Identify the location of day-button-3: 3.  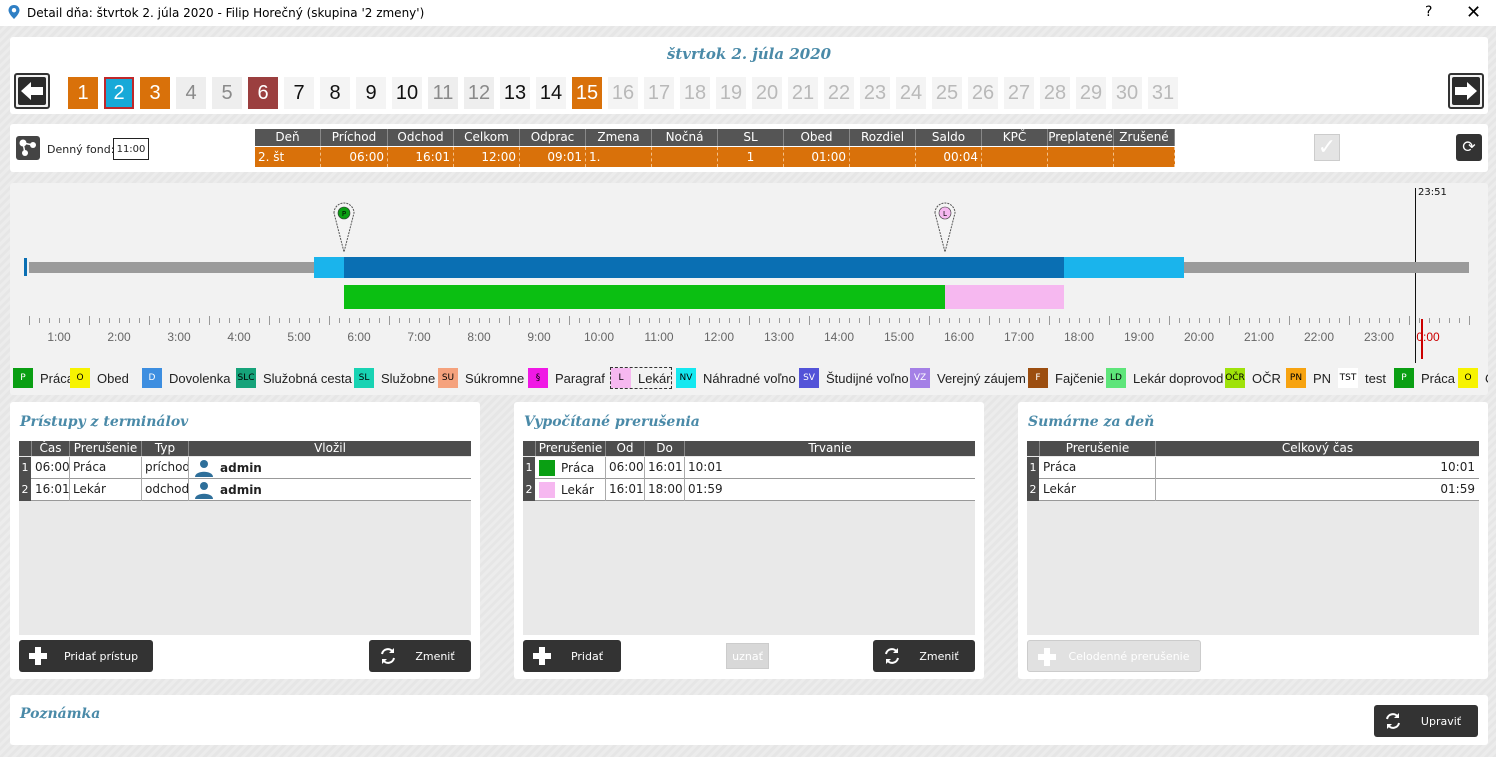
(155, 93).